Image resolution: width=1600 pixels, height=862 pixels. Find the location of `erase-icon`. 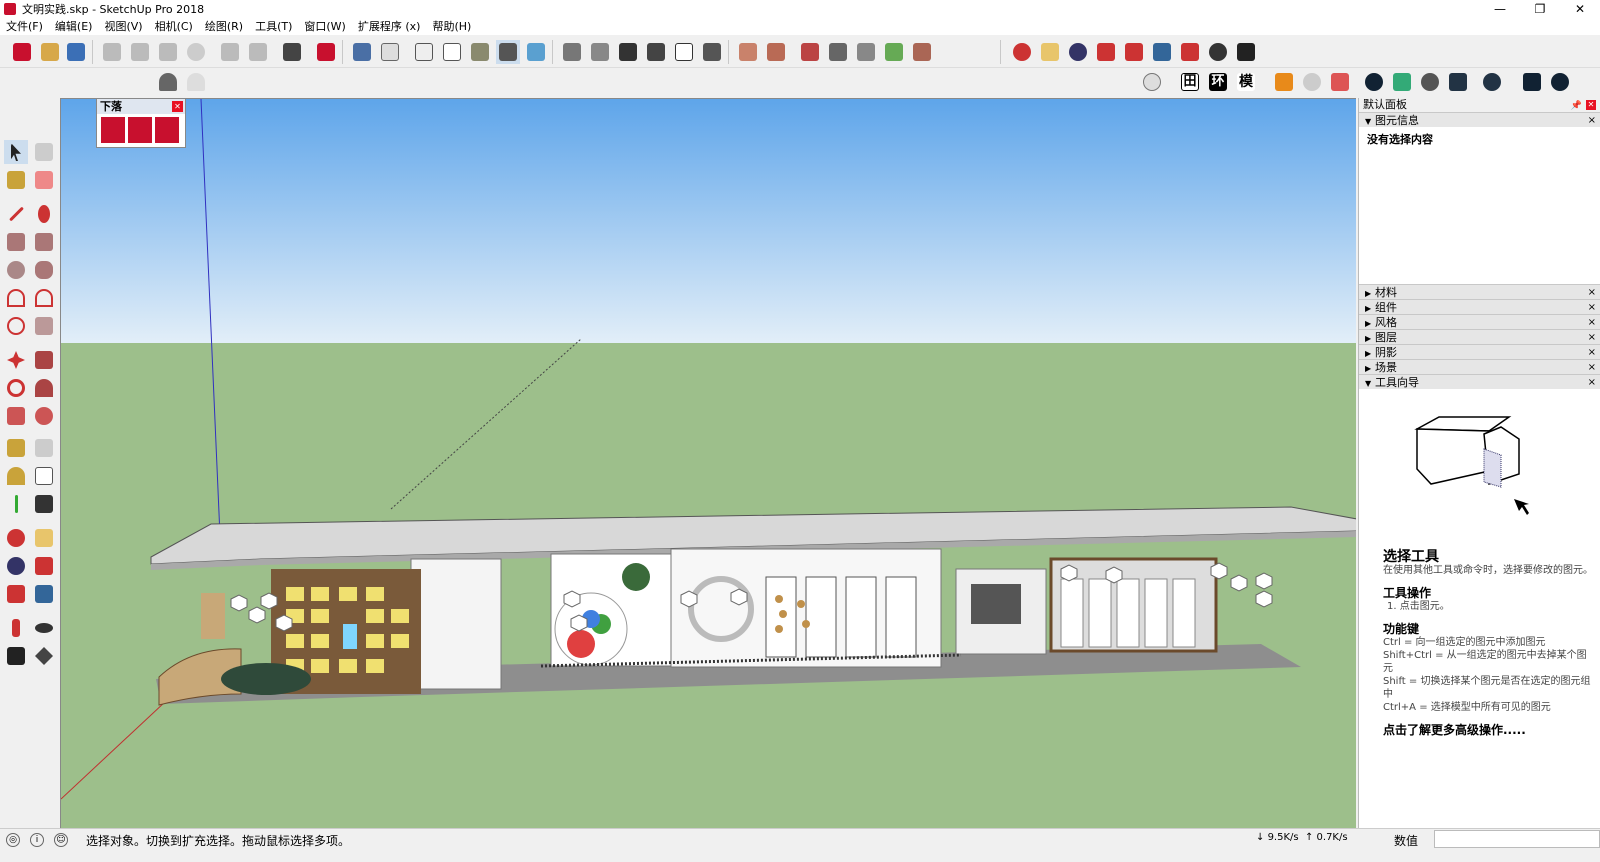

erase-icon is located at coordinates (196, 52).